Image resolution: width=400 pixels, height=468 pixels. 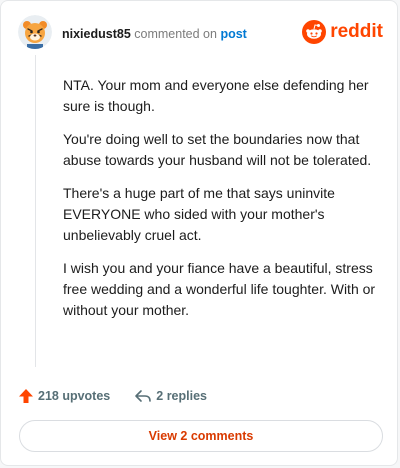 What do you see at coordinates (181, 396) in the screenshot?
I see `reply-count: 2 replies` at bounding box center [181, 396].